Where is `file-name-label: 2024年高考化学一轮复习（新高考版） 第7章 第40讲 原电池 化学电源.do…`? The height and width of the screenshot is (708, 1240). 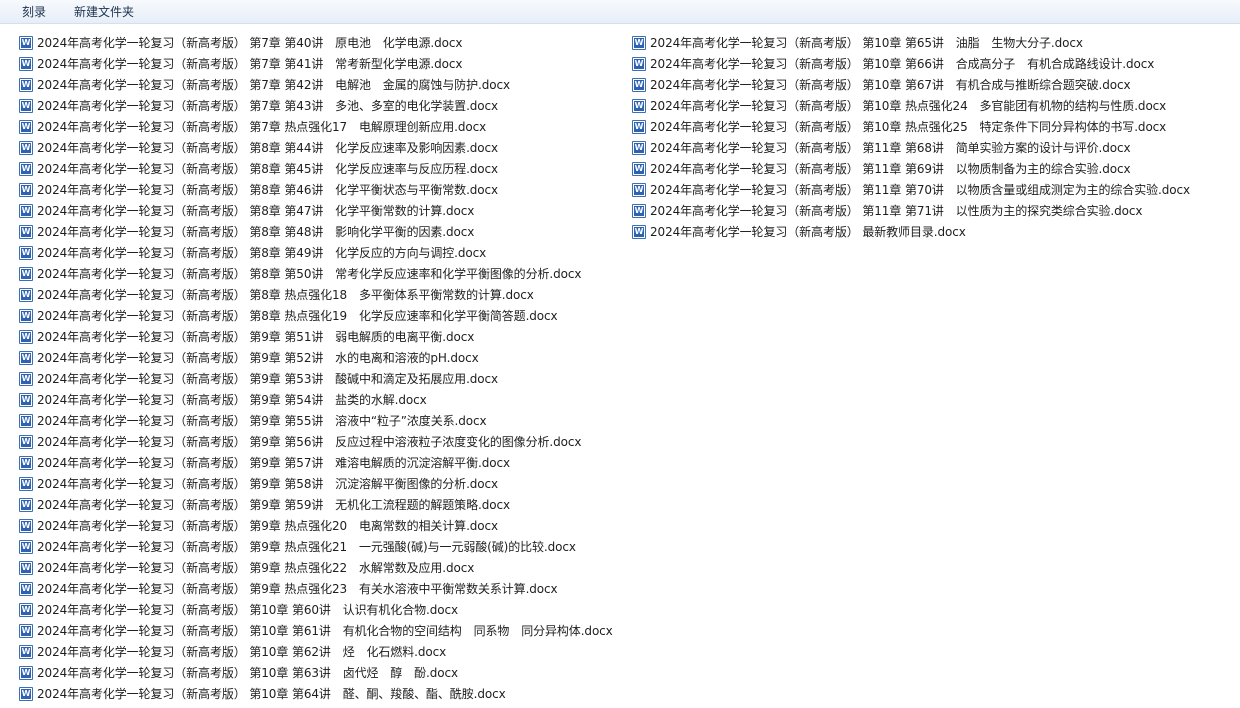
file-name-label: 2024年高考化学一轮复习（新高考版） 第7章 第40讲 原电池 化学电源.do… is located at coordinates (250, 43).